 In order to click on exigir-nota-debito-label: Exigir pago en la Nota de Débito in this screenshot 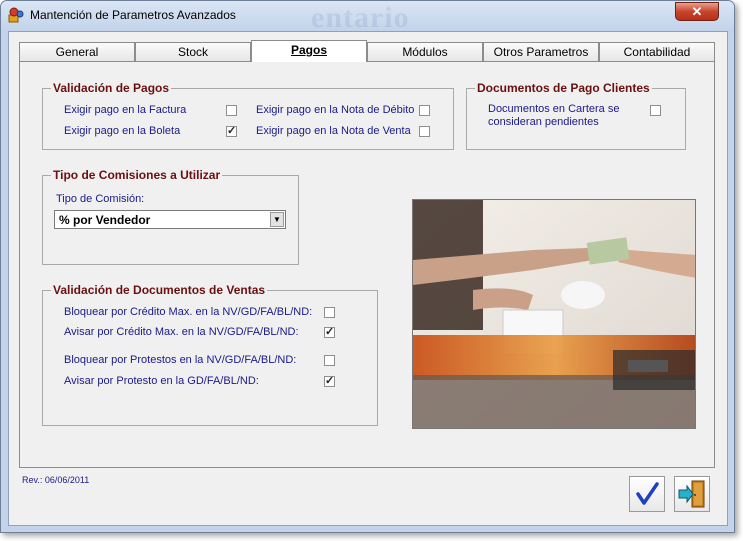, I will do `click(335, 110)`.